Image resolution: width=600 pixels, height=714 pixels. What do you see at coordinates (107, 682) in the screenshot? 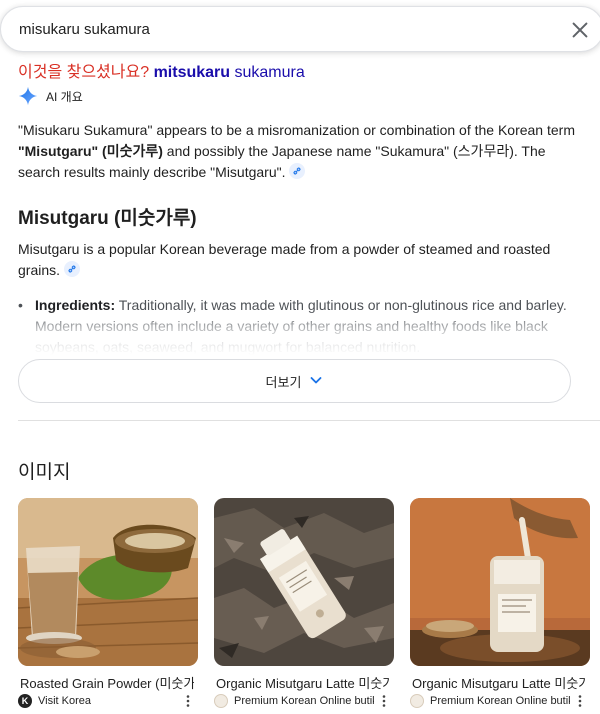
I see `image-title: Roasted Grain Powder (미숫가루)` at bounding box center [107, 682].